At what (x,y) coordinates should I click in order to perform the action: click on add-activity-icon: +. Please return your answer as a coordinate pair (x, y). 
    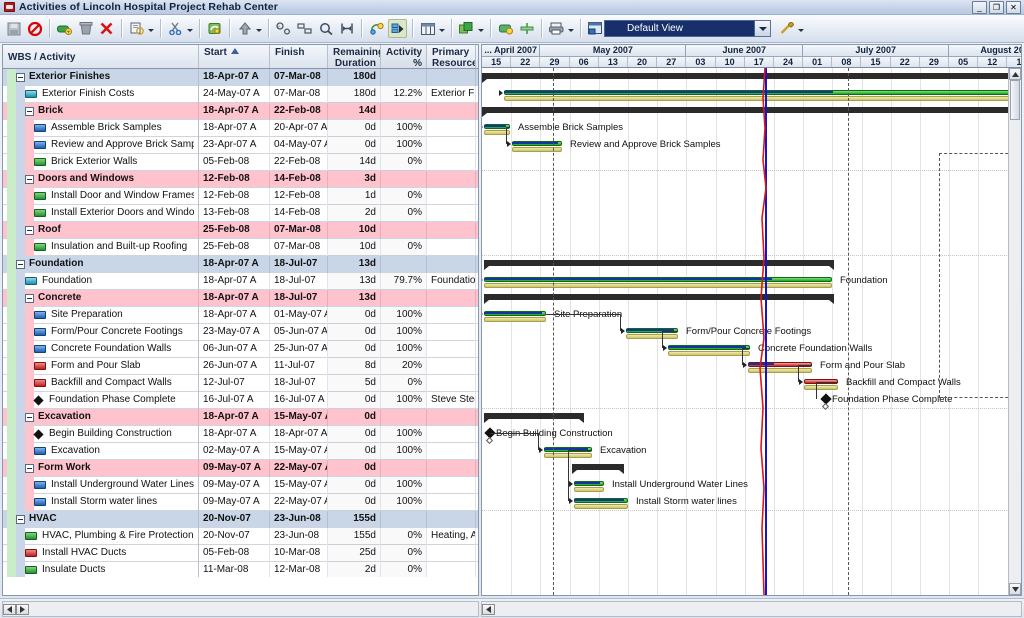
    Looking at the image, I should click on (64, 28).